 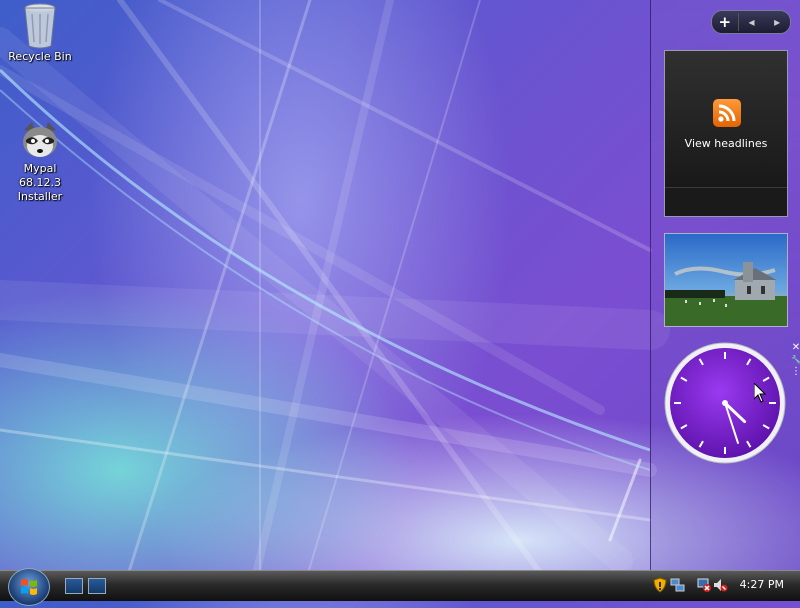 I want to click on raccoon-installer-icon, so click(x=40, y=140).